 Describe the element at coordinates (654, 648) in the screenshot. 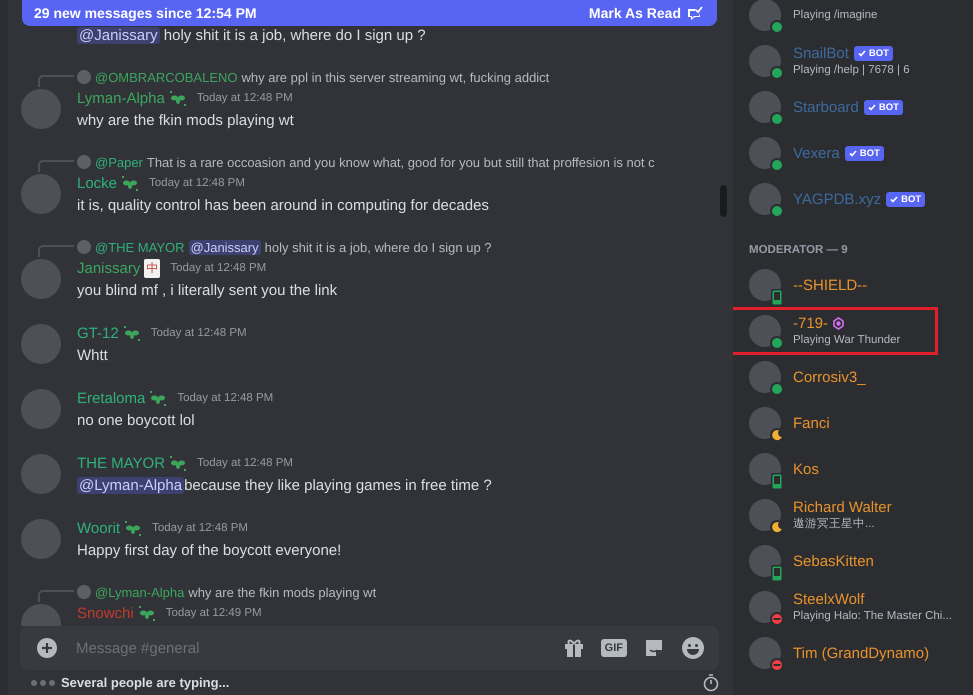

I see `sticker-icon` at that location.